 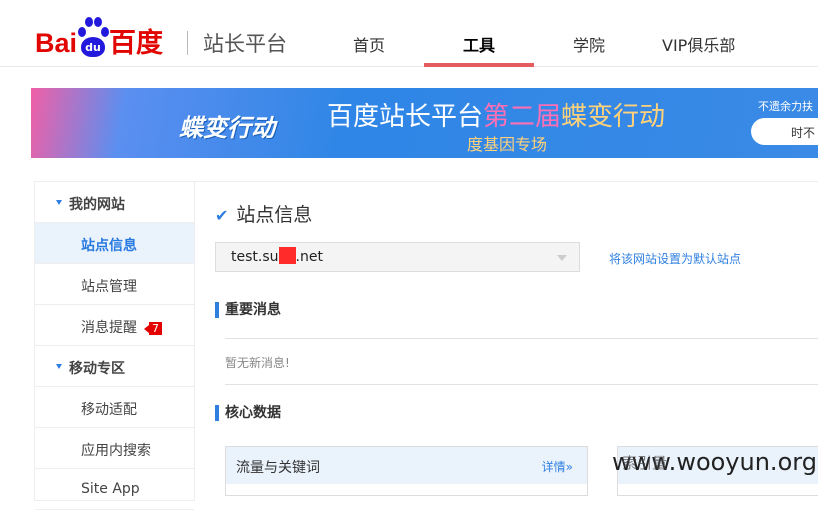 What do you see at coordinates (114, 366) in the screenshot?
I see `sidebar-group-mobile: 移动专区` at bounding box center [114, 366].